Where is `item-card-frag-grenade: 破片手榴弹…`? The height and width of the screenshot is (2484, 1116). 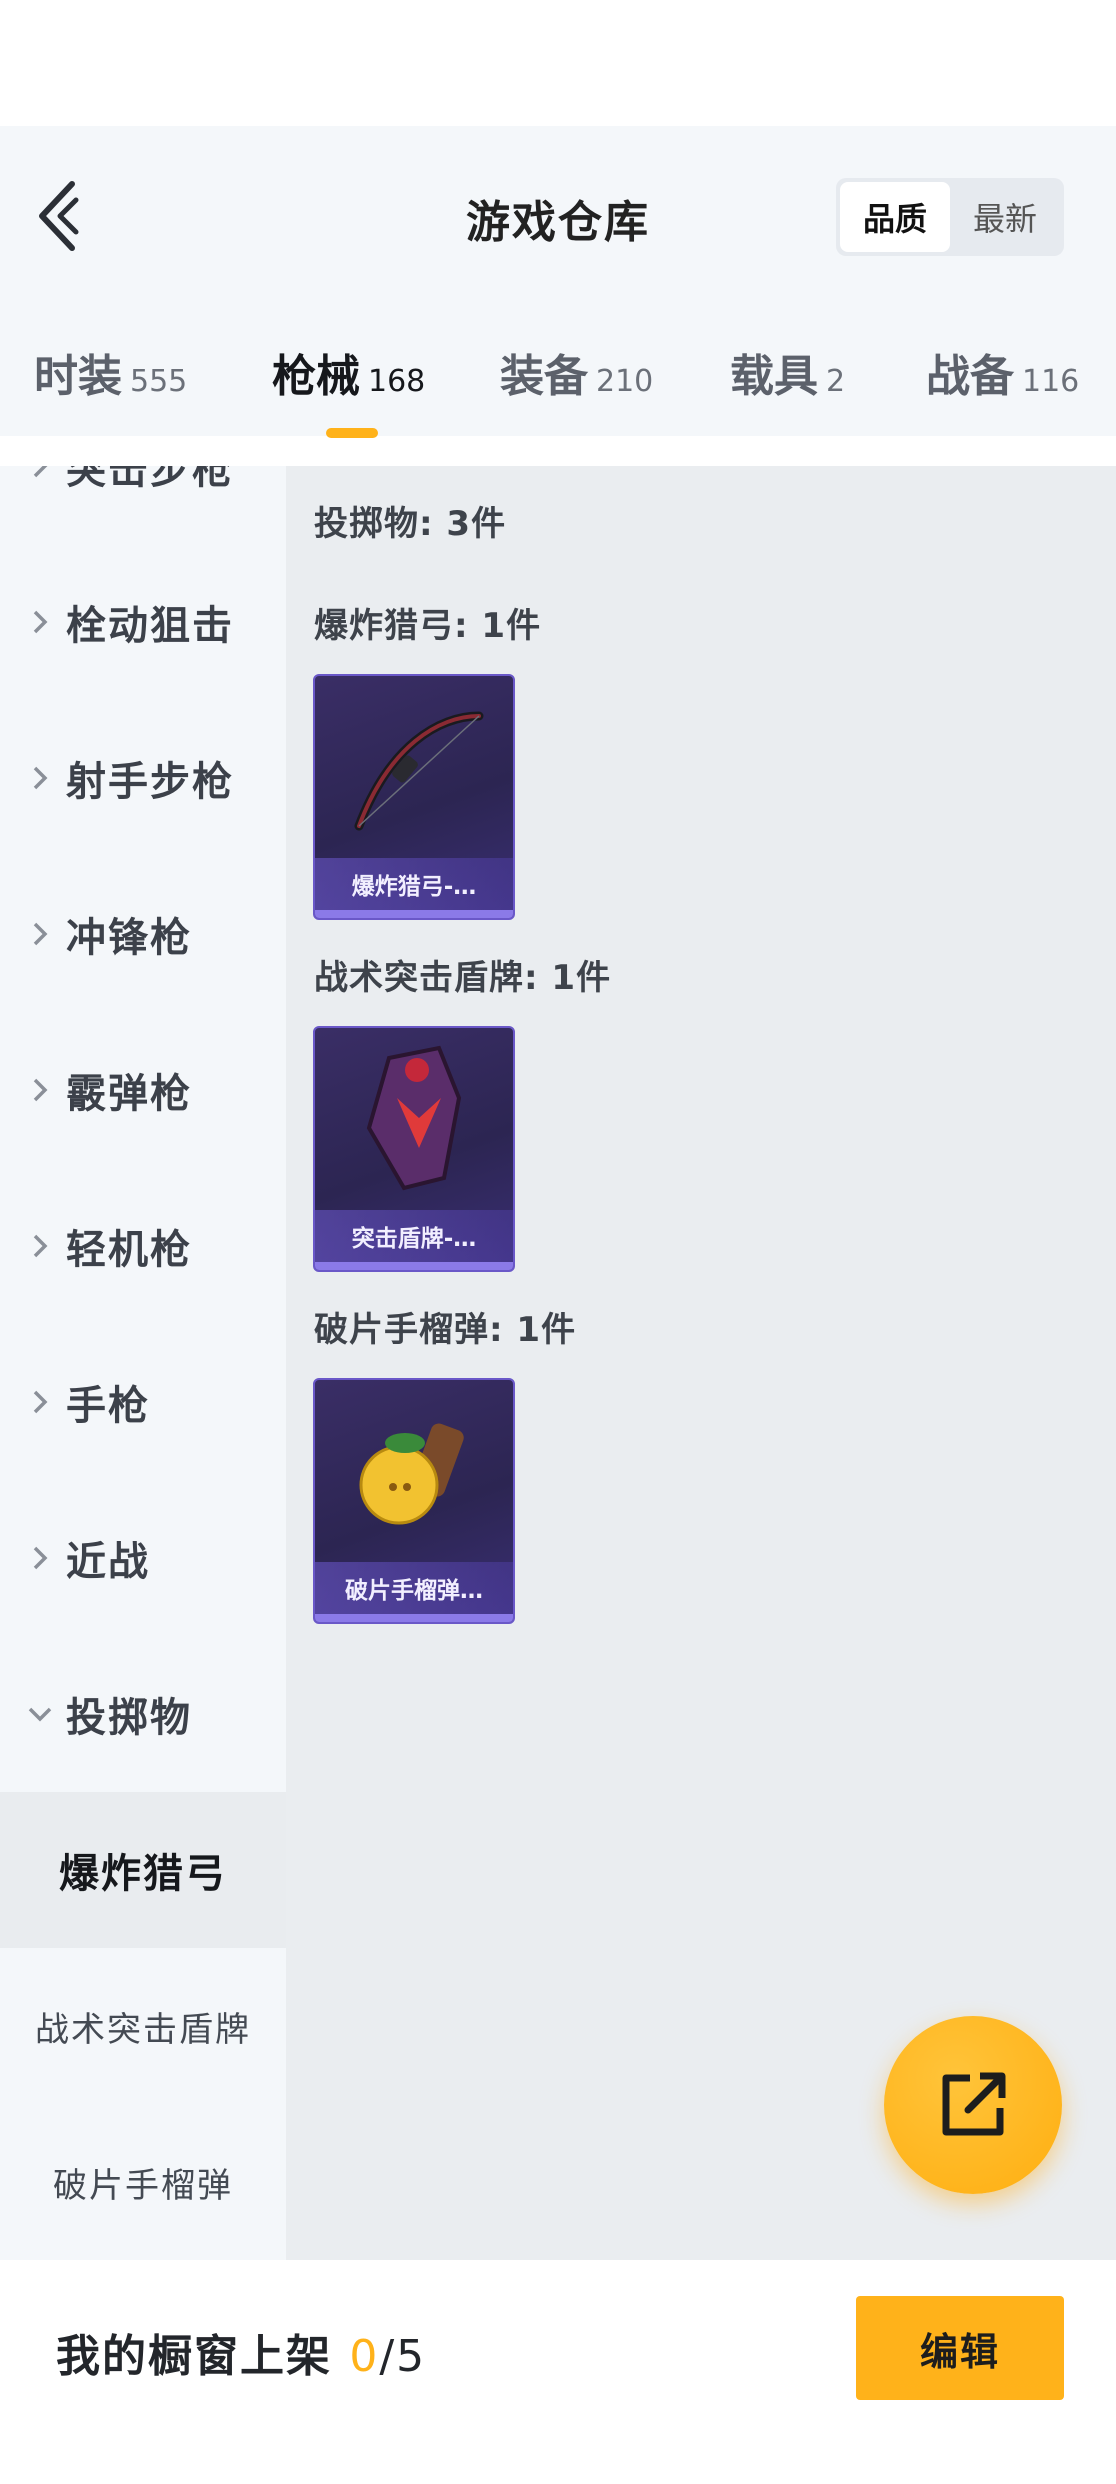 item-card-frag-grenade: 破片手榴弹… is located at coordinates (414, 1501).